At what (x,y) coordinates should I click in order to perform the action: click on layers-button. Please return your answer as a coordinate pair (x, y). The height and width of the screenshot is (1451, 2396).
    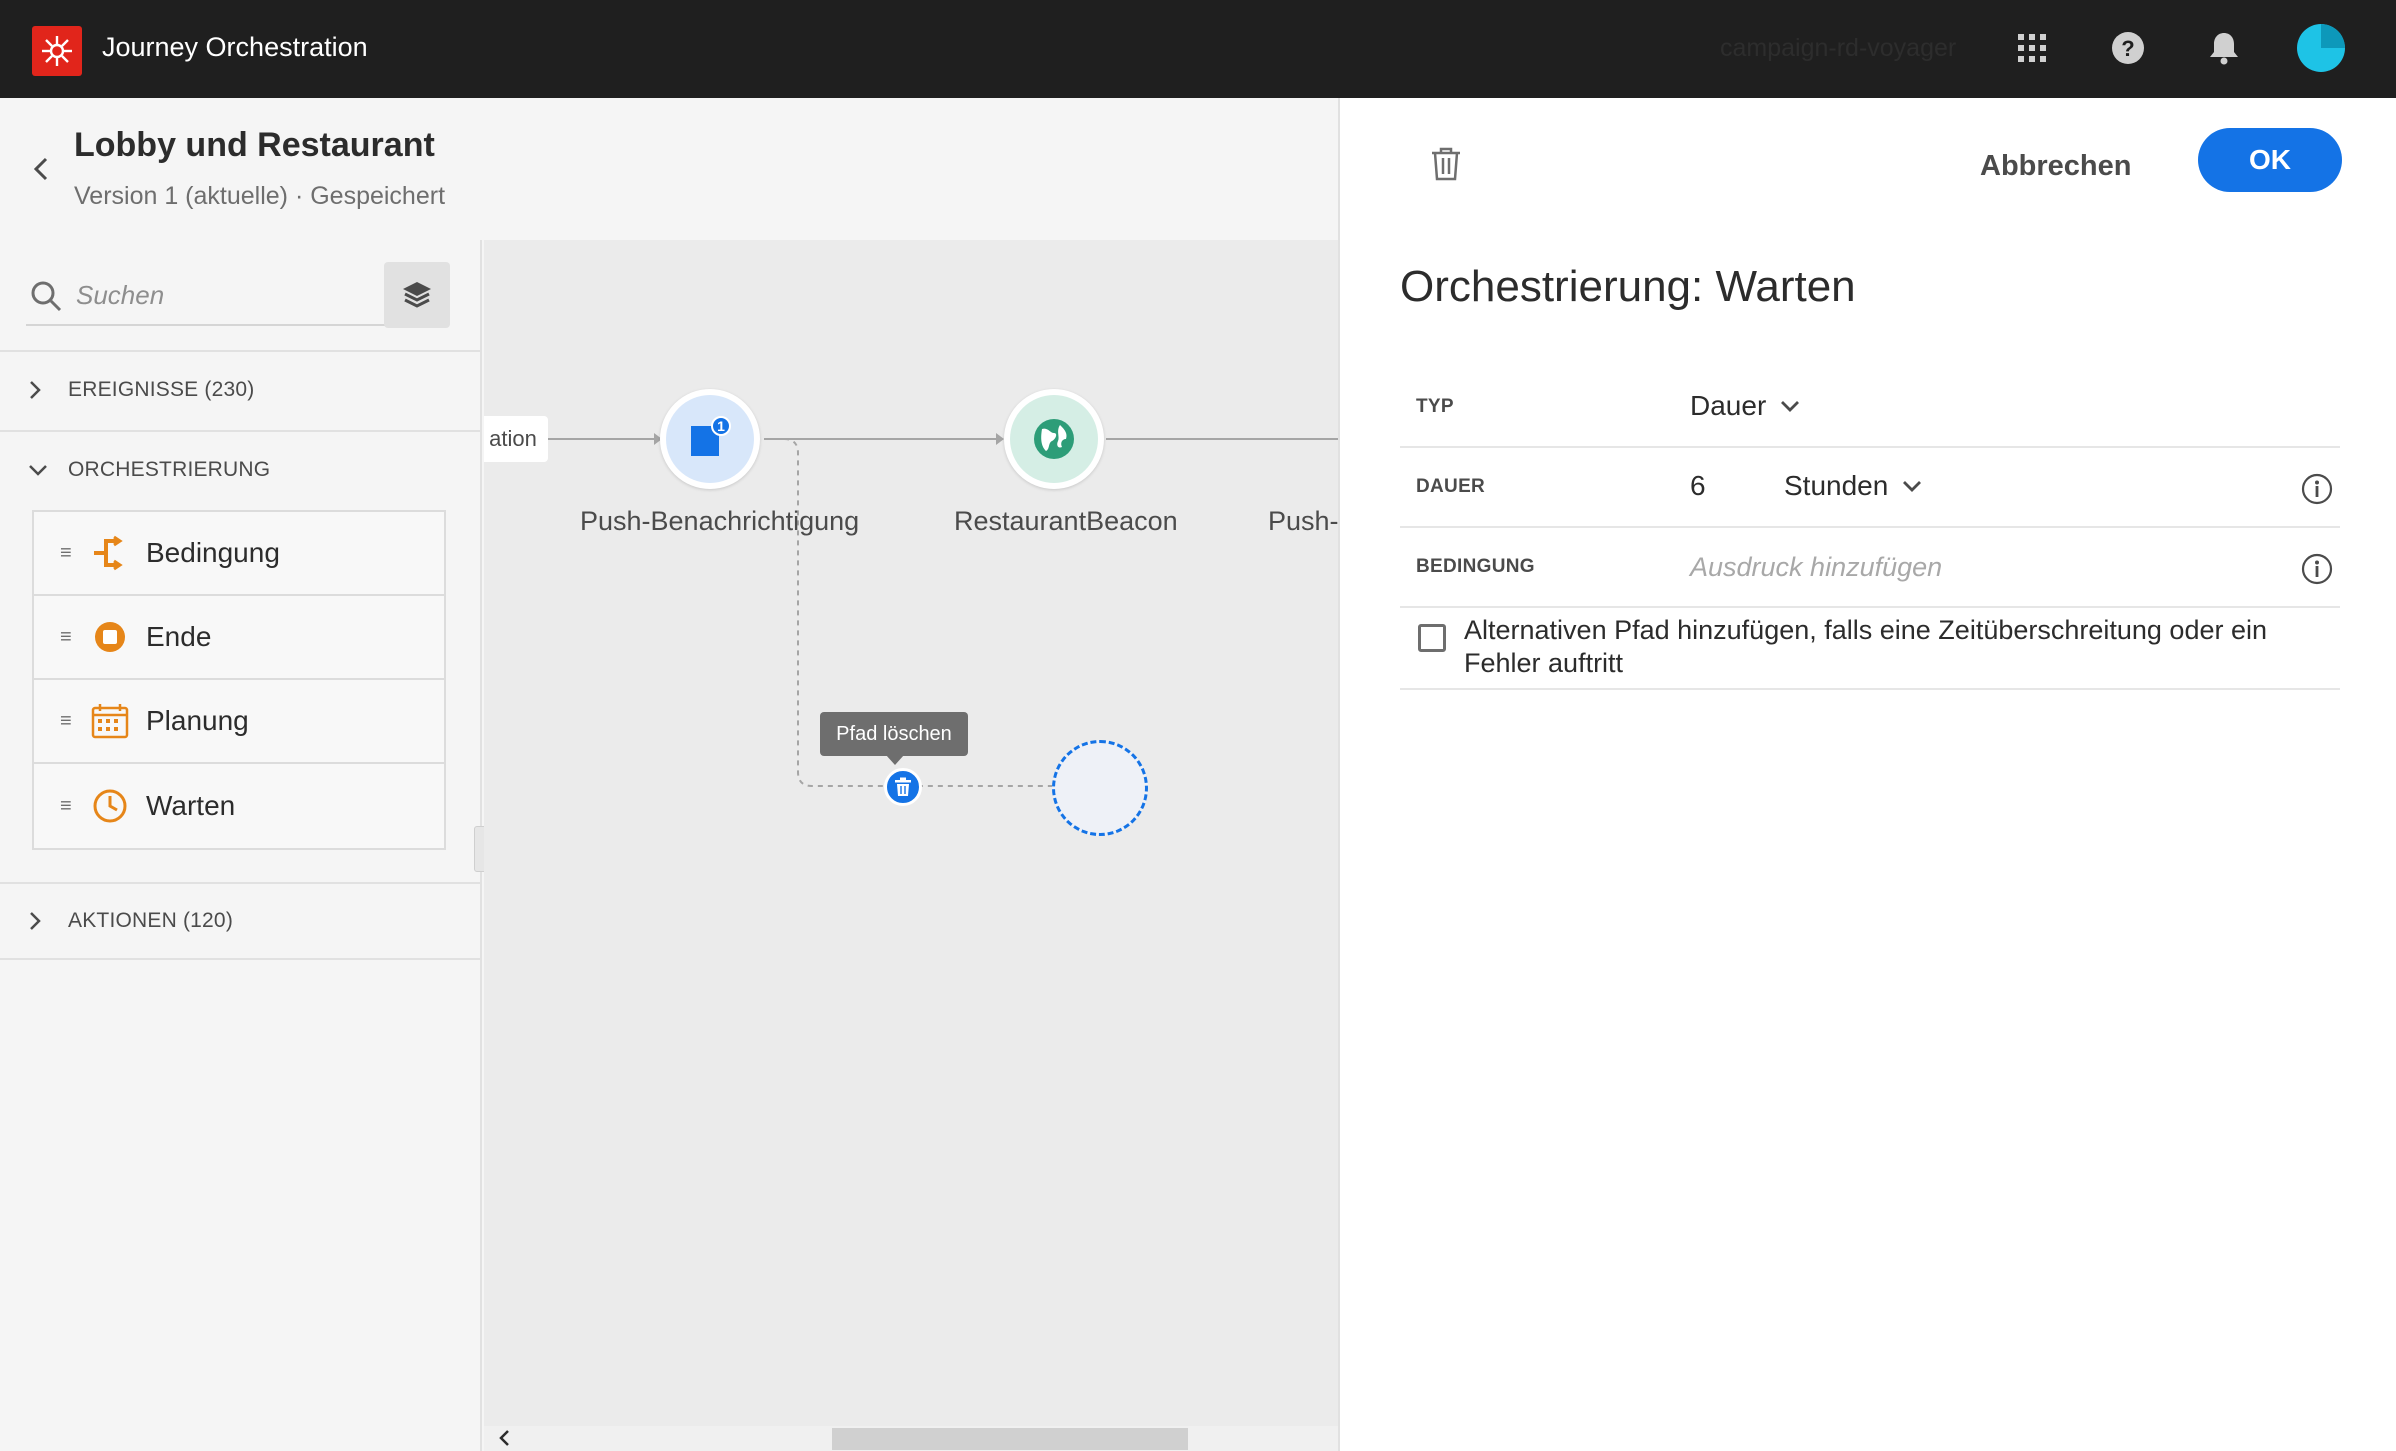
    Looking at the image, I should click on (417, 295).